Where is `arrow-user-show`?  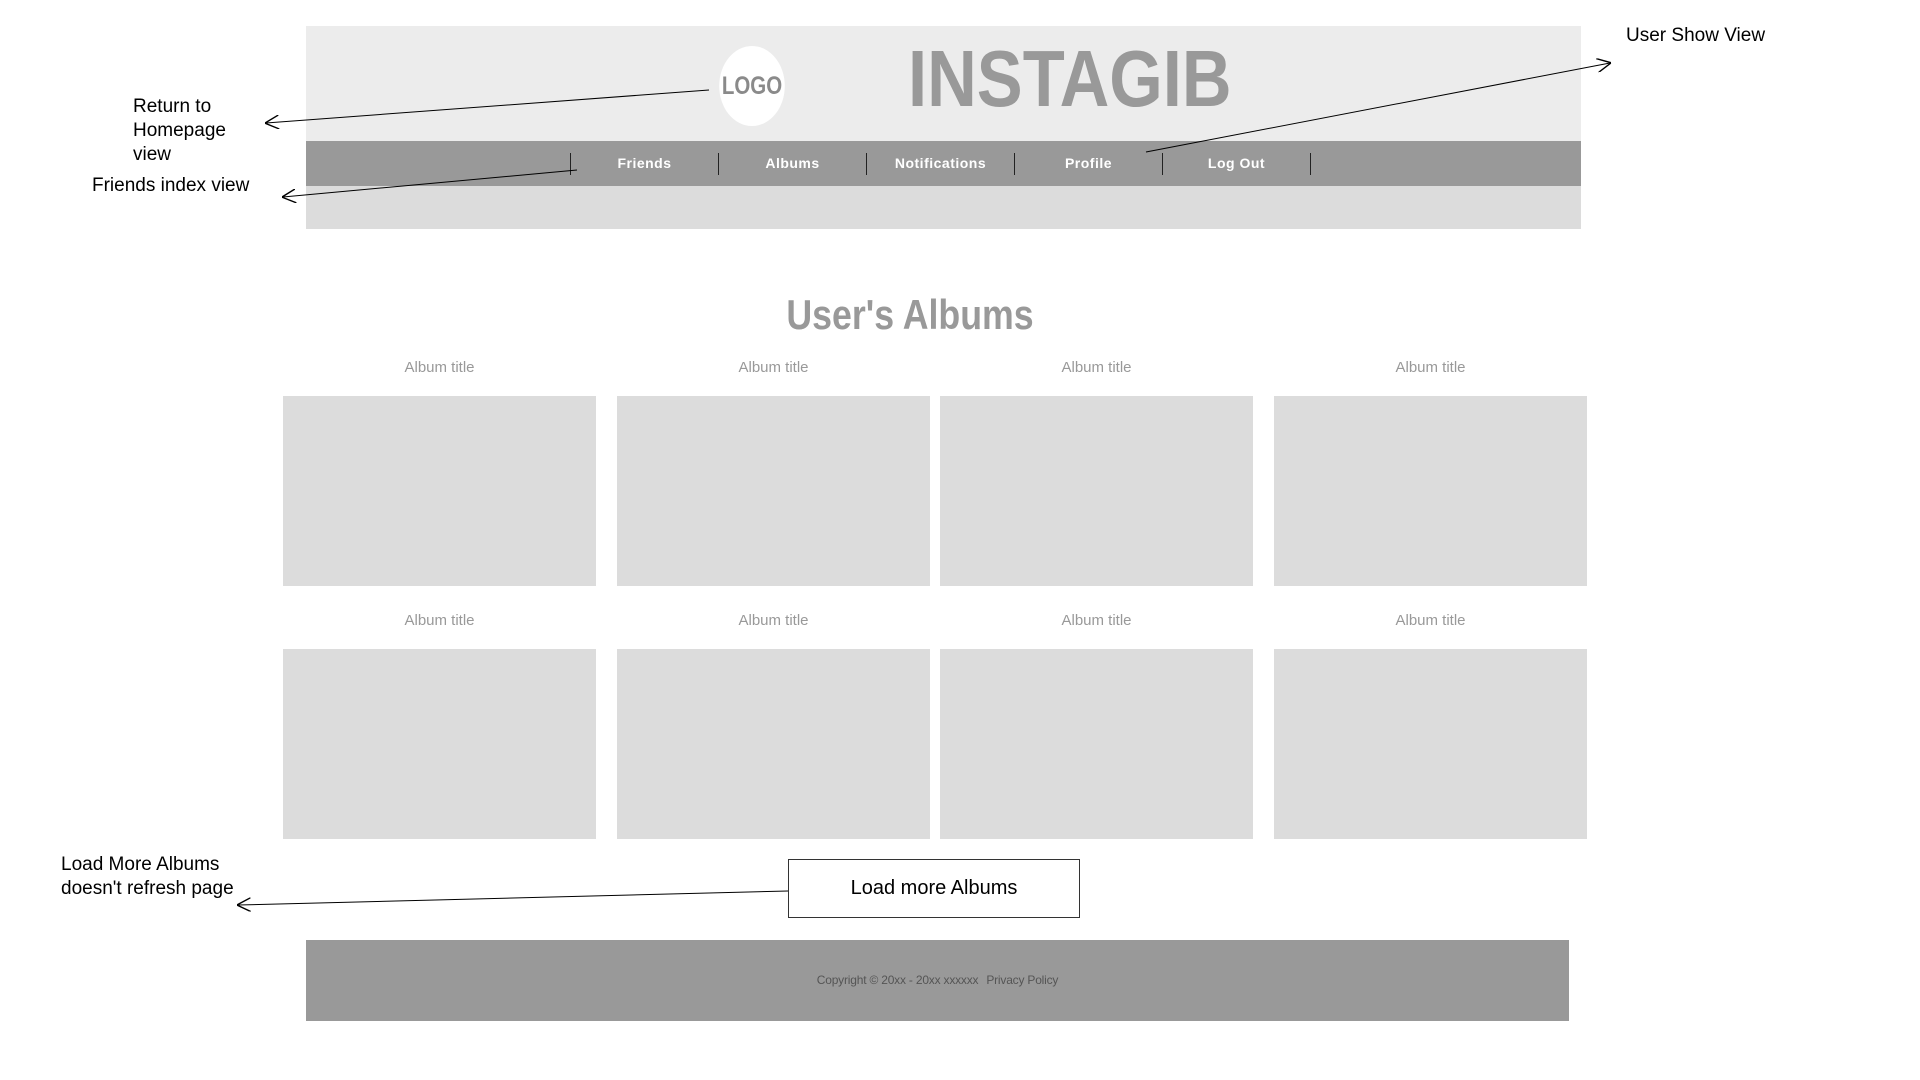 arrow-user-show is located at coordinates (1377, 108).